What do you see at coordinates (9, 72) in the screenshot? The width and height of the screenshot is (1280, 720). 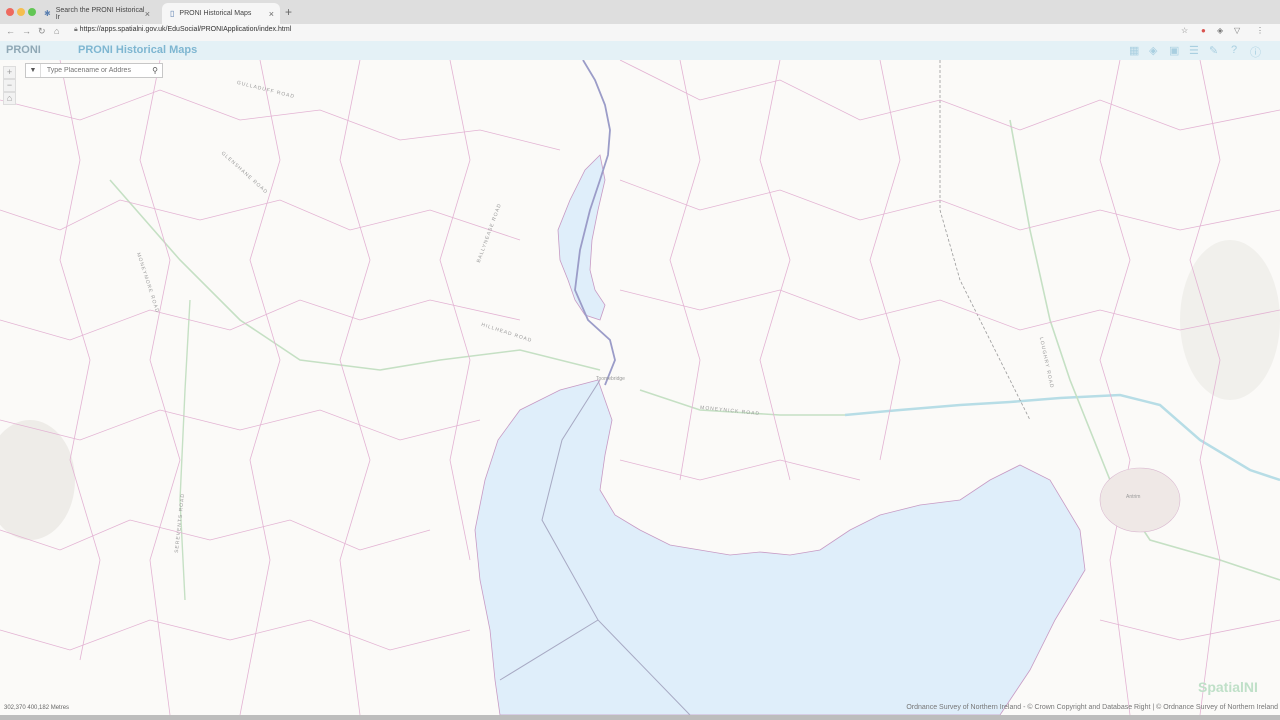 I see `zoom-in-button: +` at bounding box center [9, 72].